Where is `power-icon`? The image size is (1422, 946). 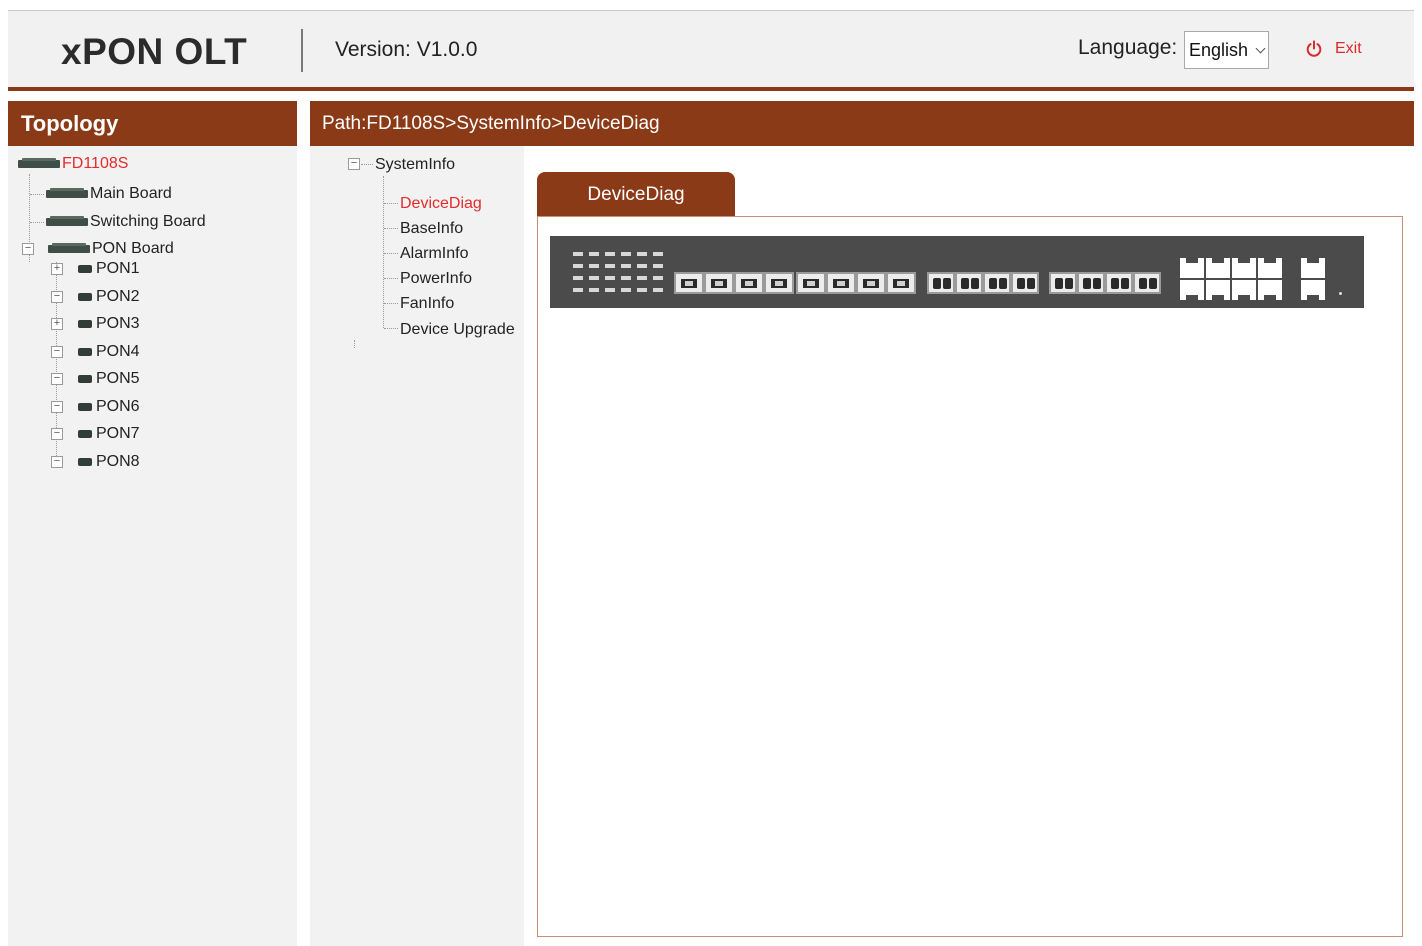 power-icon is located at coordinates (1314, 48).